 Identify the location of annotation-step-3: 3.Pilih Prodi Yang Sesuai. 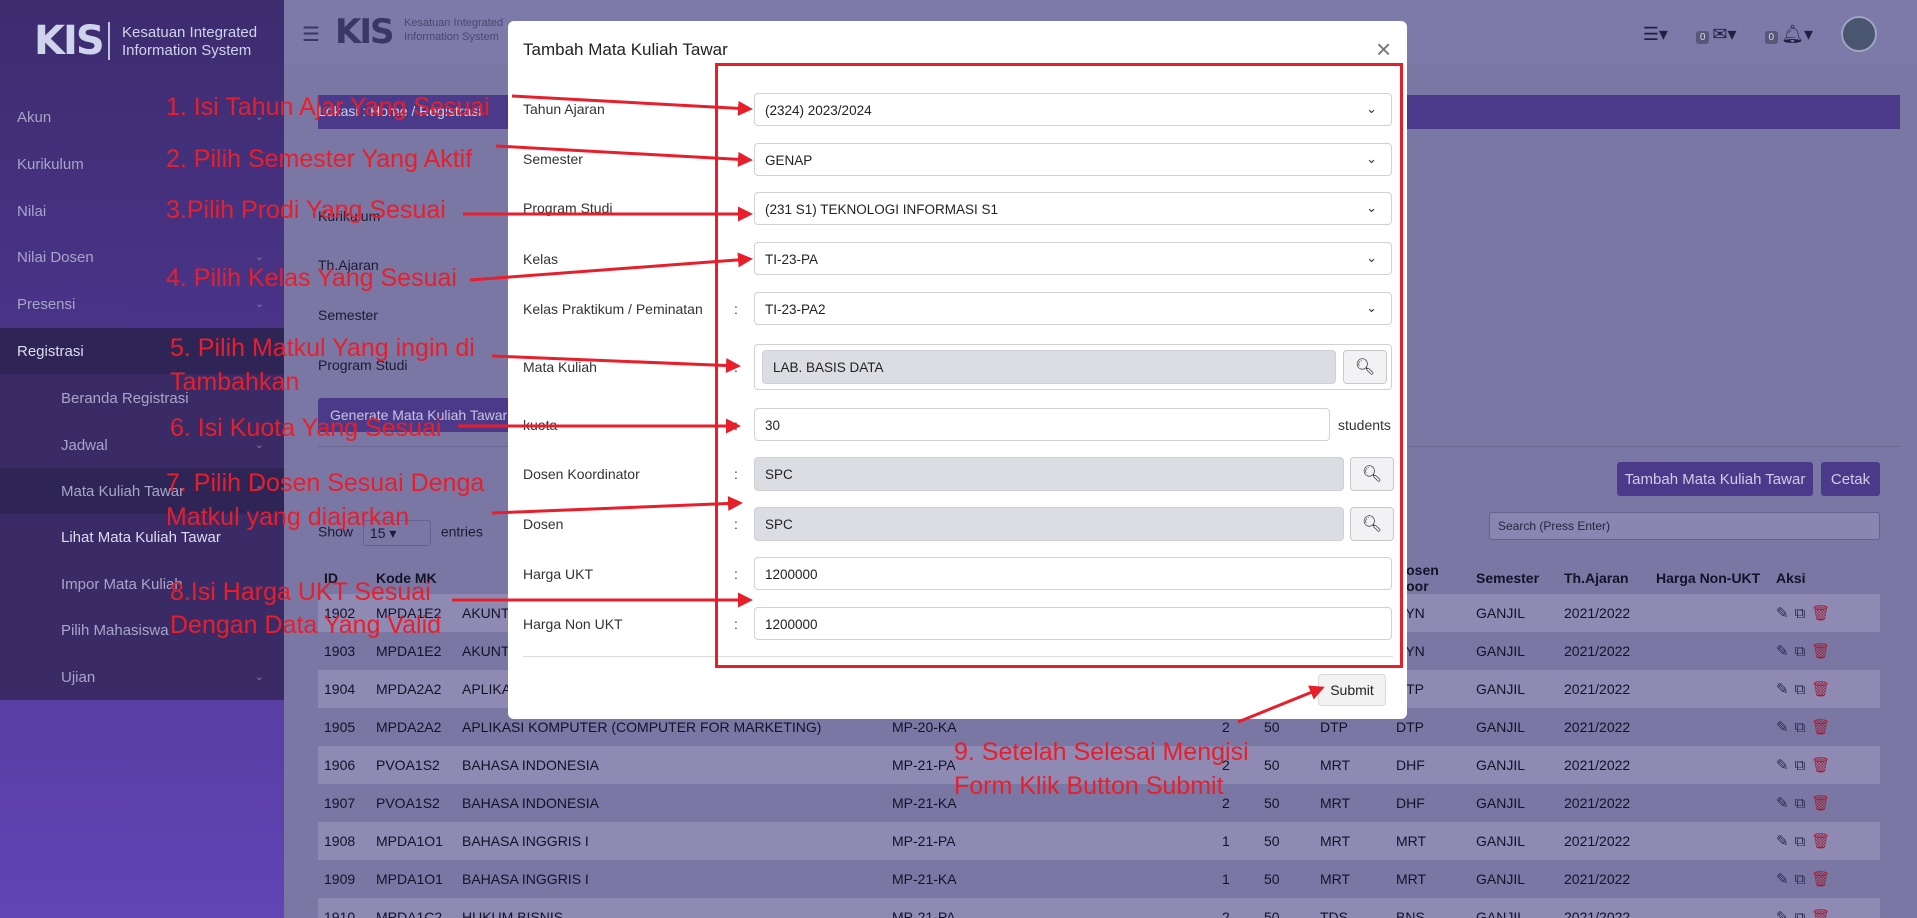
(306, 210).